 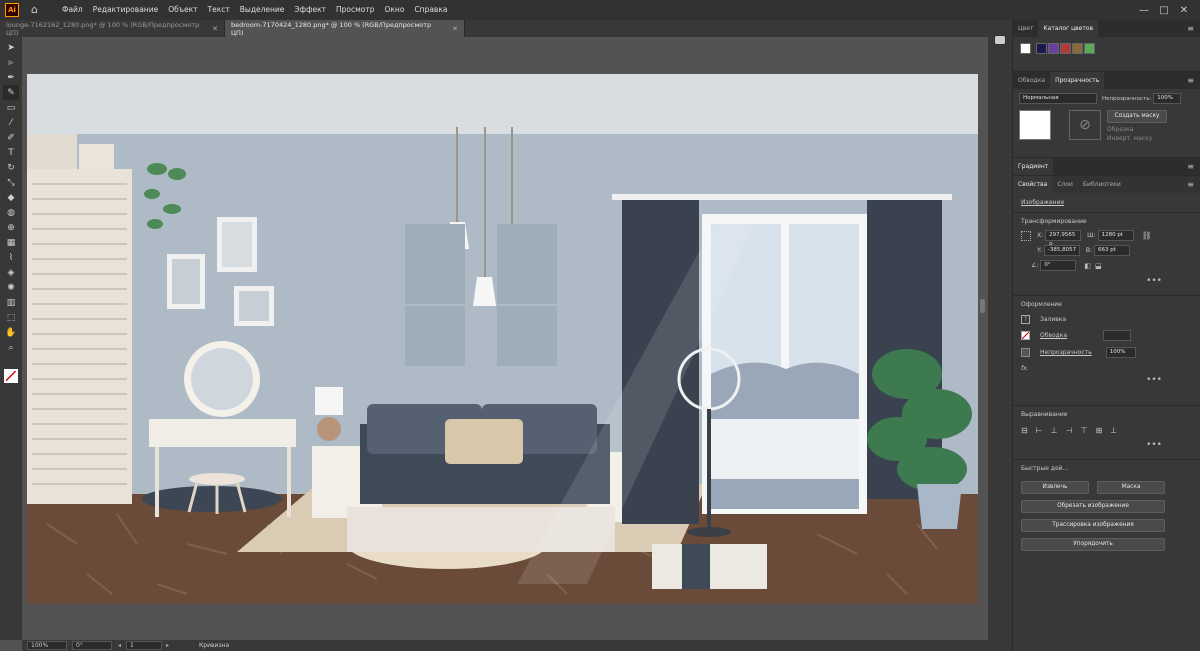 What do you see at coordinates (125, 10) in the screenshot?
I see `menu-item: Редактирование` at bounding box center [125, 10].